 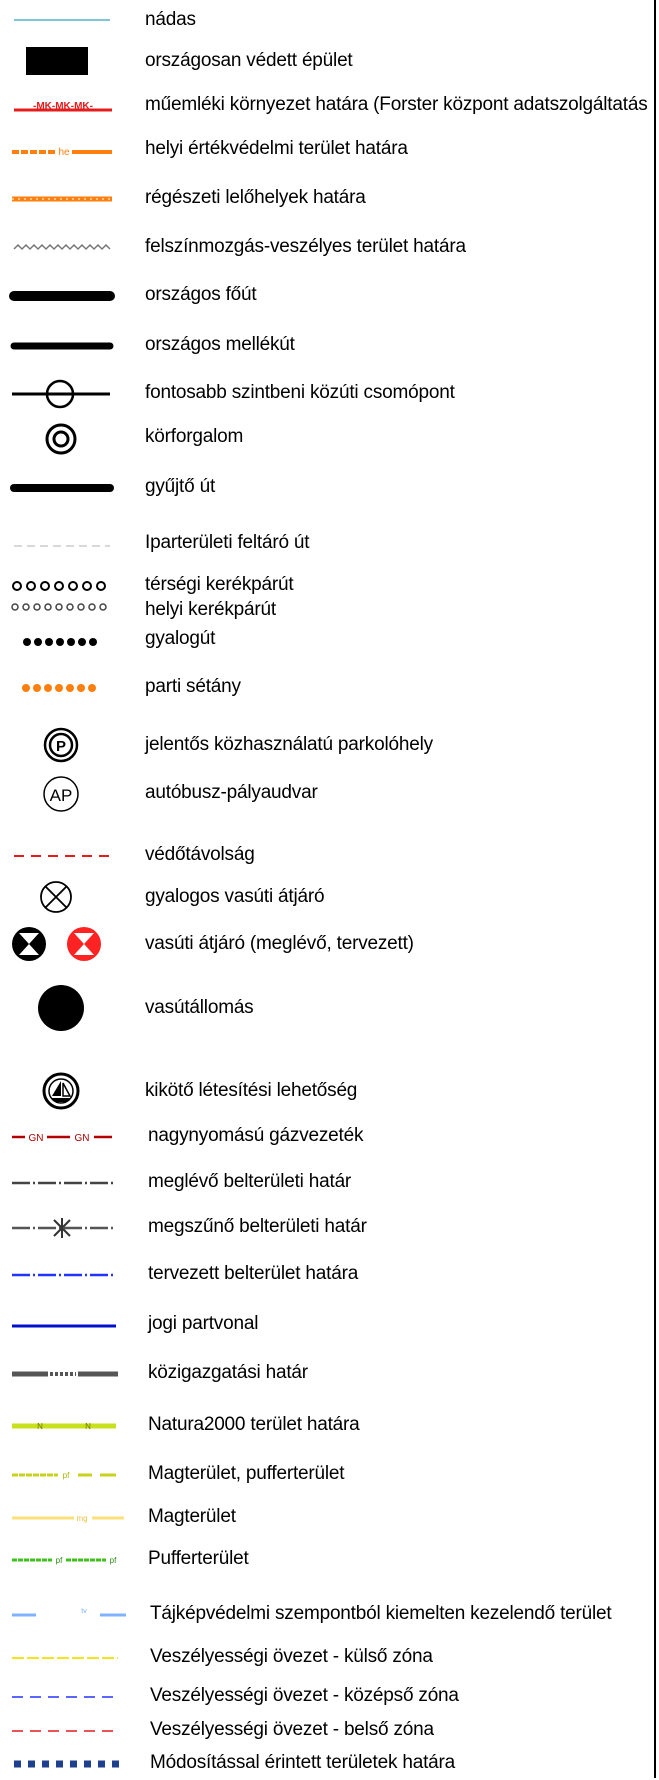 What do you see at coordinates (84, 944) in the screenshot?
I see `rail-crossing-planned-icon` at bounding box center [84, 944].